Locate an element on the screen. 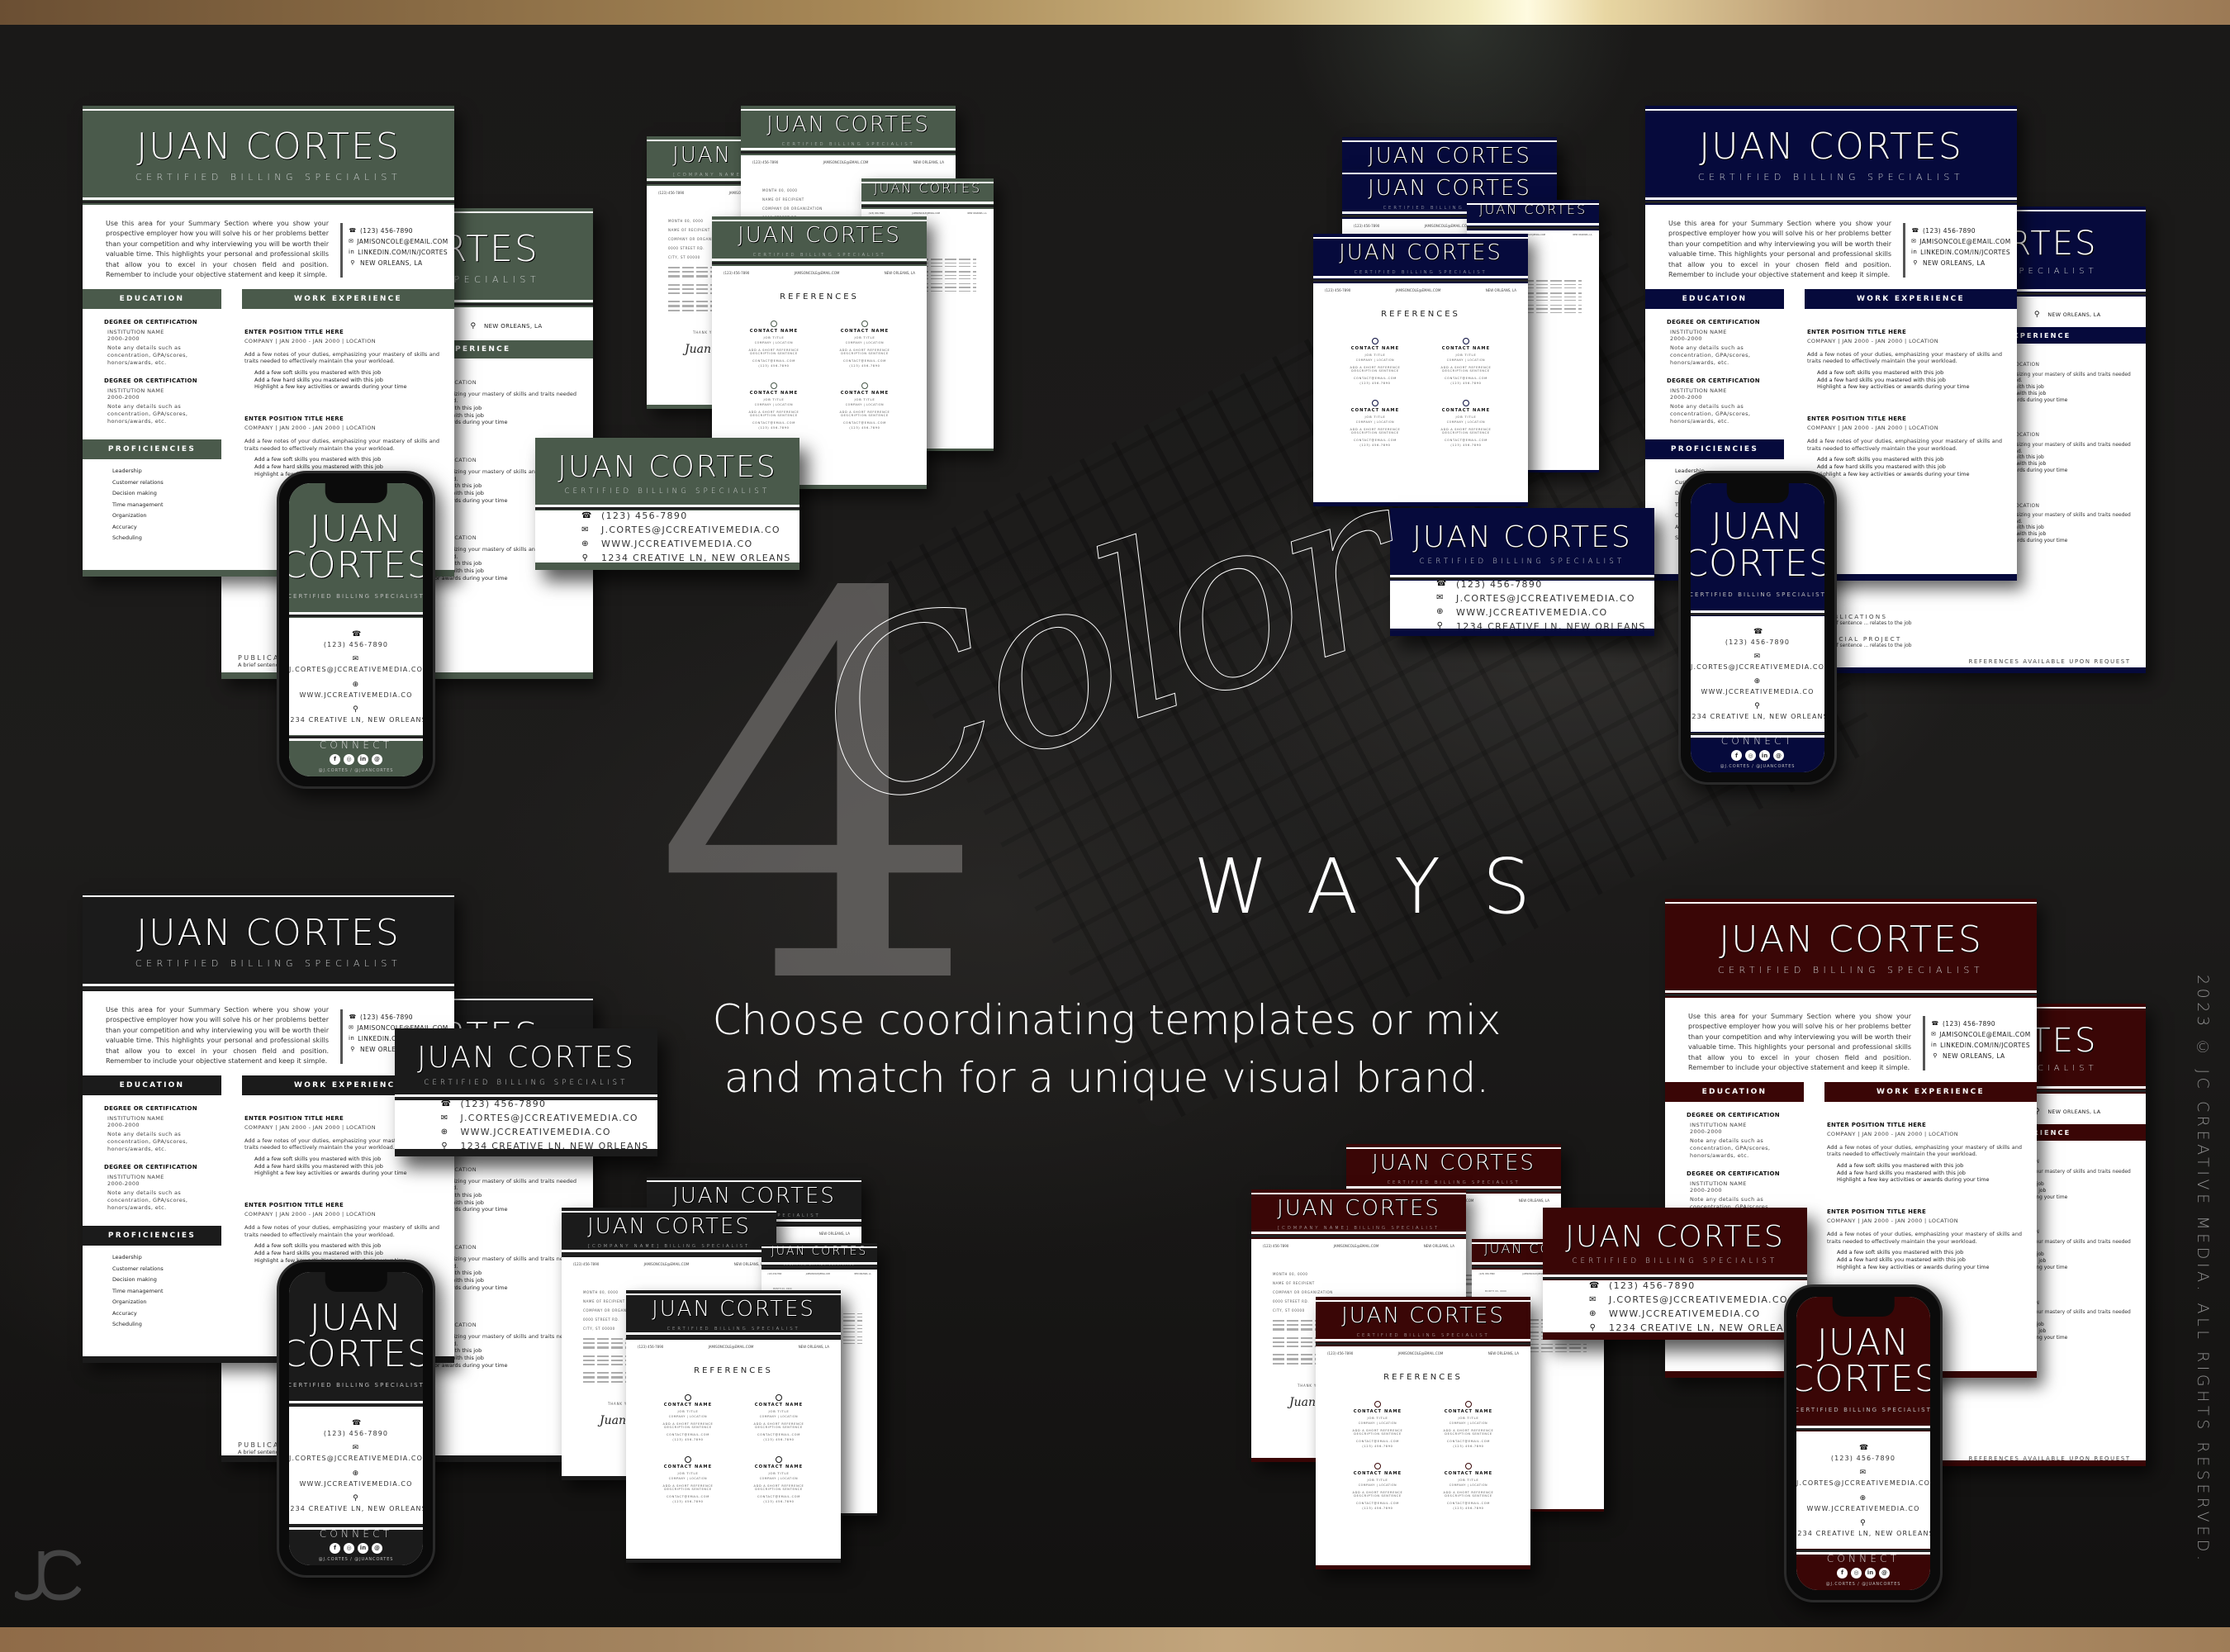 Image resolution: width=2230 pixels, height=1652 pixels. card-email: ✉ J.CORTES@JCCREATIVEMEDIA.CO is located at coordinates (1545, 598).